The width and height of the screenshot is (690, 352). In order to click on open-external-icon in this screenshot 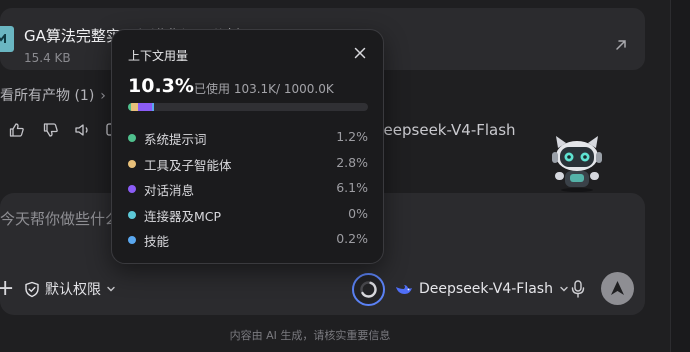, I will do `click(621, 45)`.